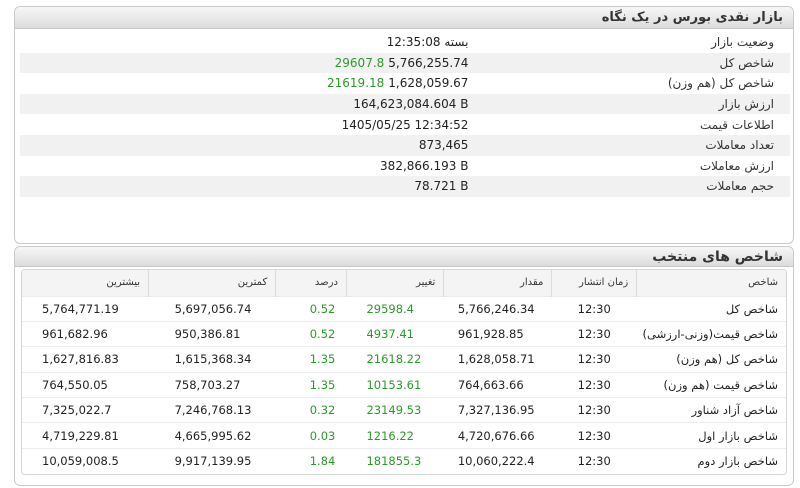  What do you see at coordinates (398, 186) in the screenshot?
I see `summary-value-cell: 78.721 B` at bounding box center [398, 186].